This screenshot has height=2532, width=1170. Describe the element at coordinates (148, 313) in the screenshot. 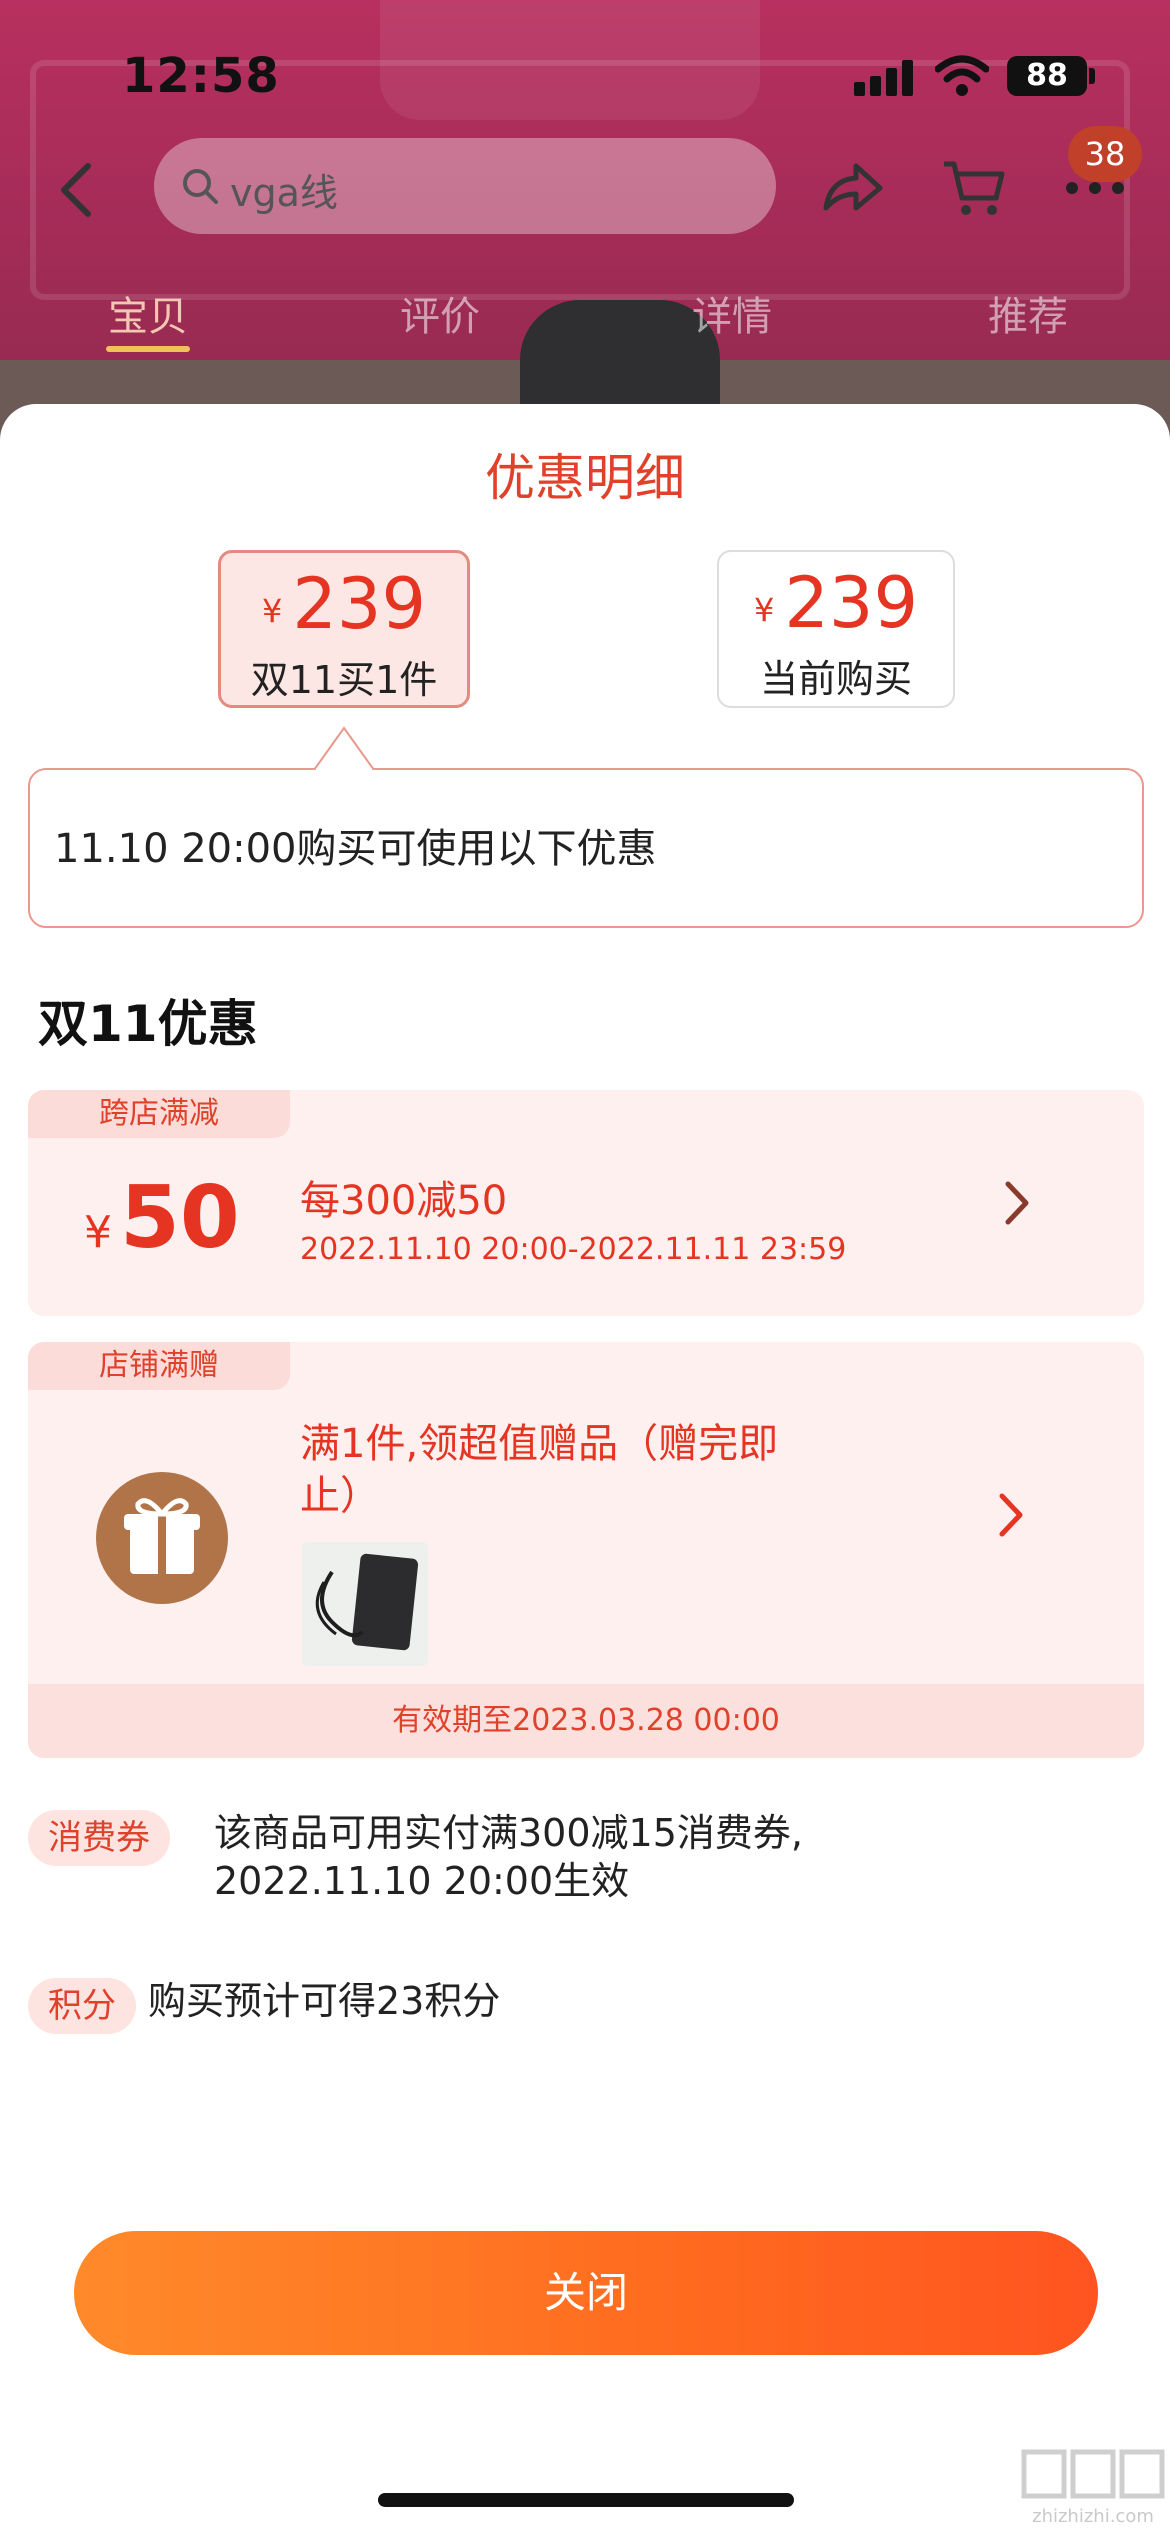

I see `tab-baobei: 宝贝` at that location.